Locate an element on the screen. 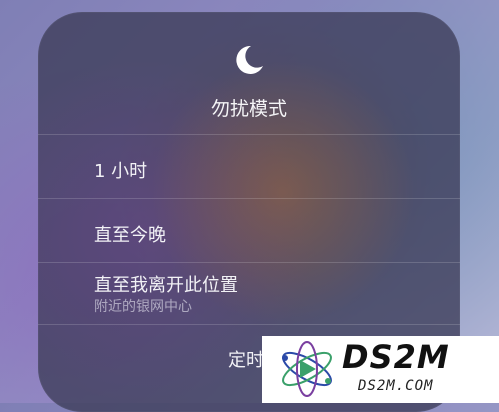 This screenshot has height=412, width=499. option-1-hour: 1 小时 is located at coordinates (120, 170).